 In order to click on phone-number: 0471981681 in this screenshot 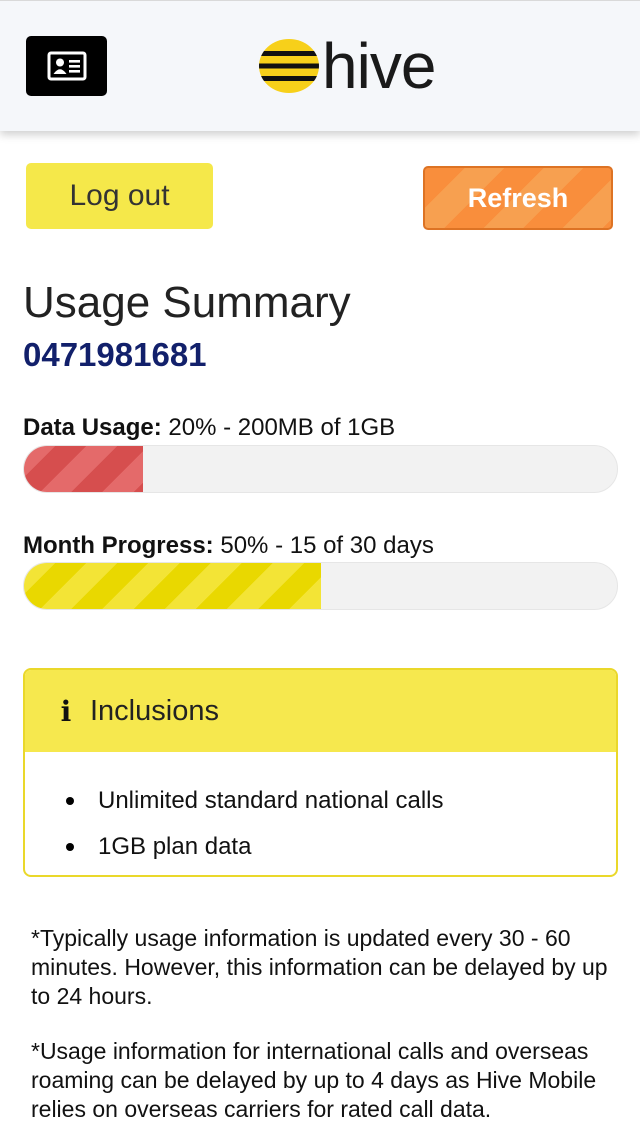, I will do `click(115, 354)`.